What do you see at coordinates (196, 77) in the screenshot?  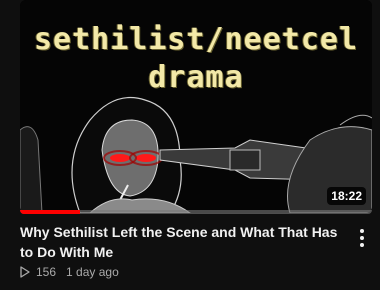 I see `thumbnail-title-line2: drama` at bounding box center [196, 77].